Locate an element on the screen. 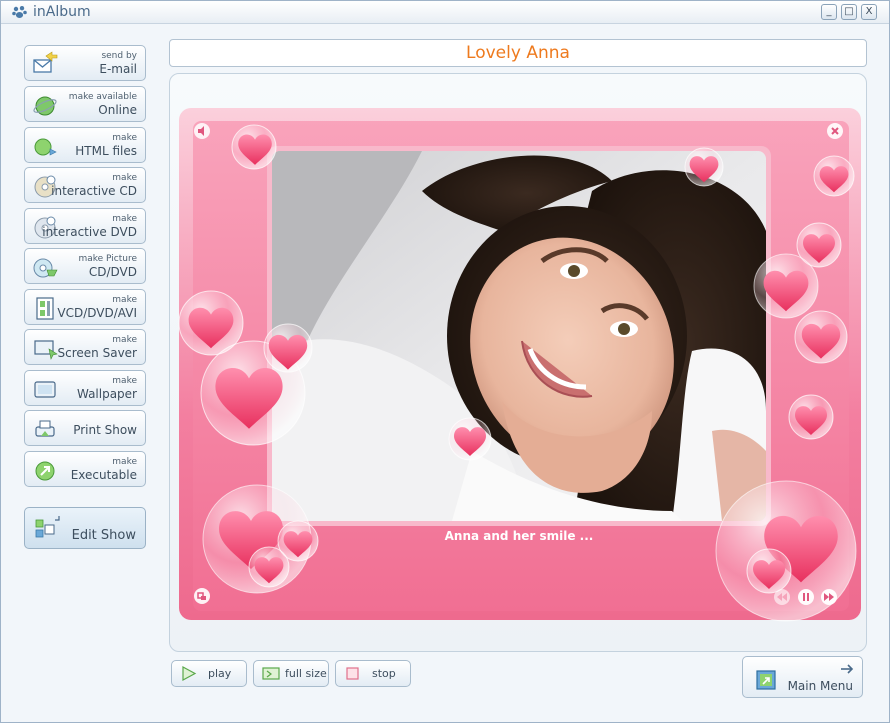 Image resolution: width=890 pixels, height=723 pixels. play-button: play is located at coordinates (209, 673).